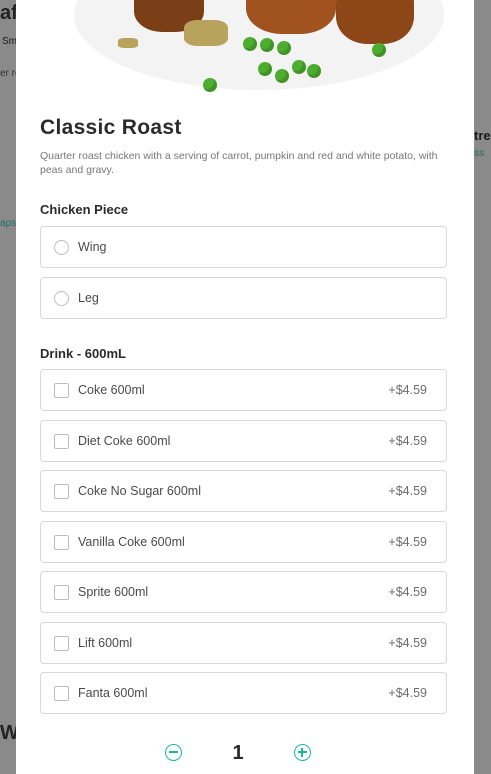 The height and width of the screenshot is (774, 491). I want to click on option-label: Diet Coke 600ml, so click(124, 441).